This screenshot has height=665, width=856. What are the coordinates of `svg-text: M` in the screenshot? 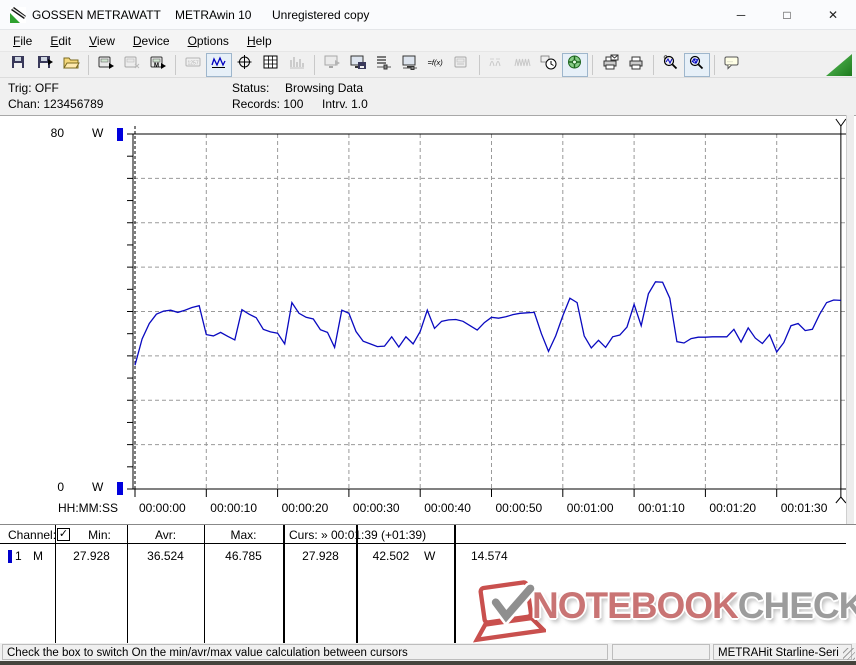 It's located at (156, 66).